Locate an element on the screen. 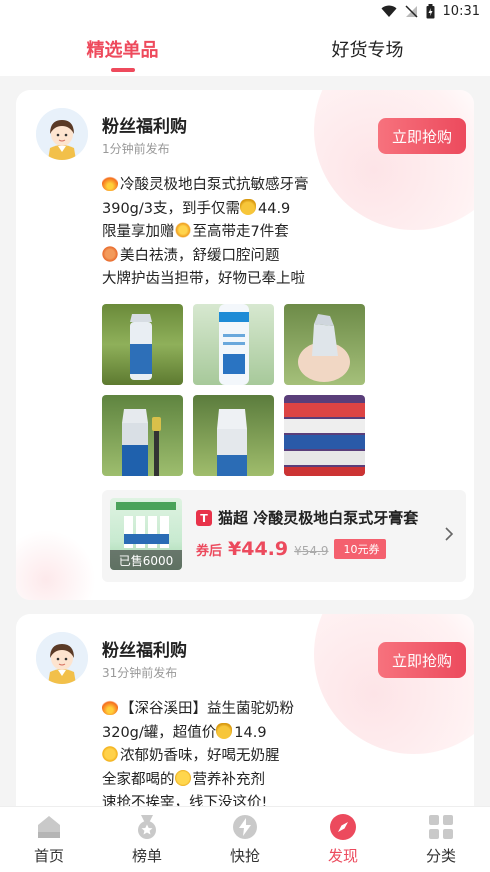  post-time: 31分钟前发布 is located at coordinates (140, 673).